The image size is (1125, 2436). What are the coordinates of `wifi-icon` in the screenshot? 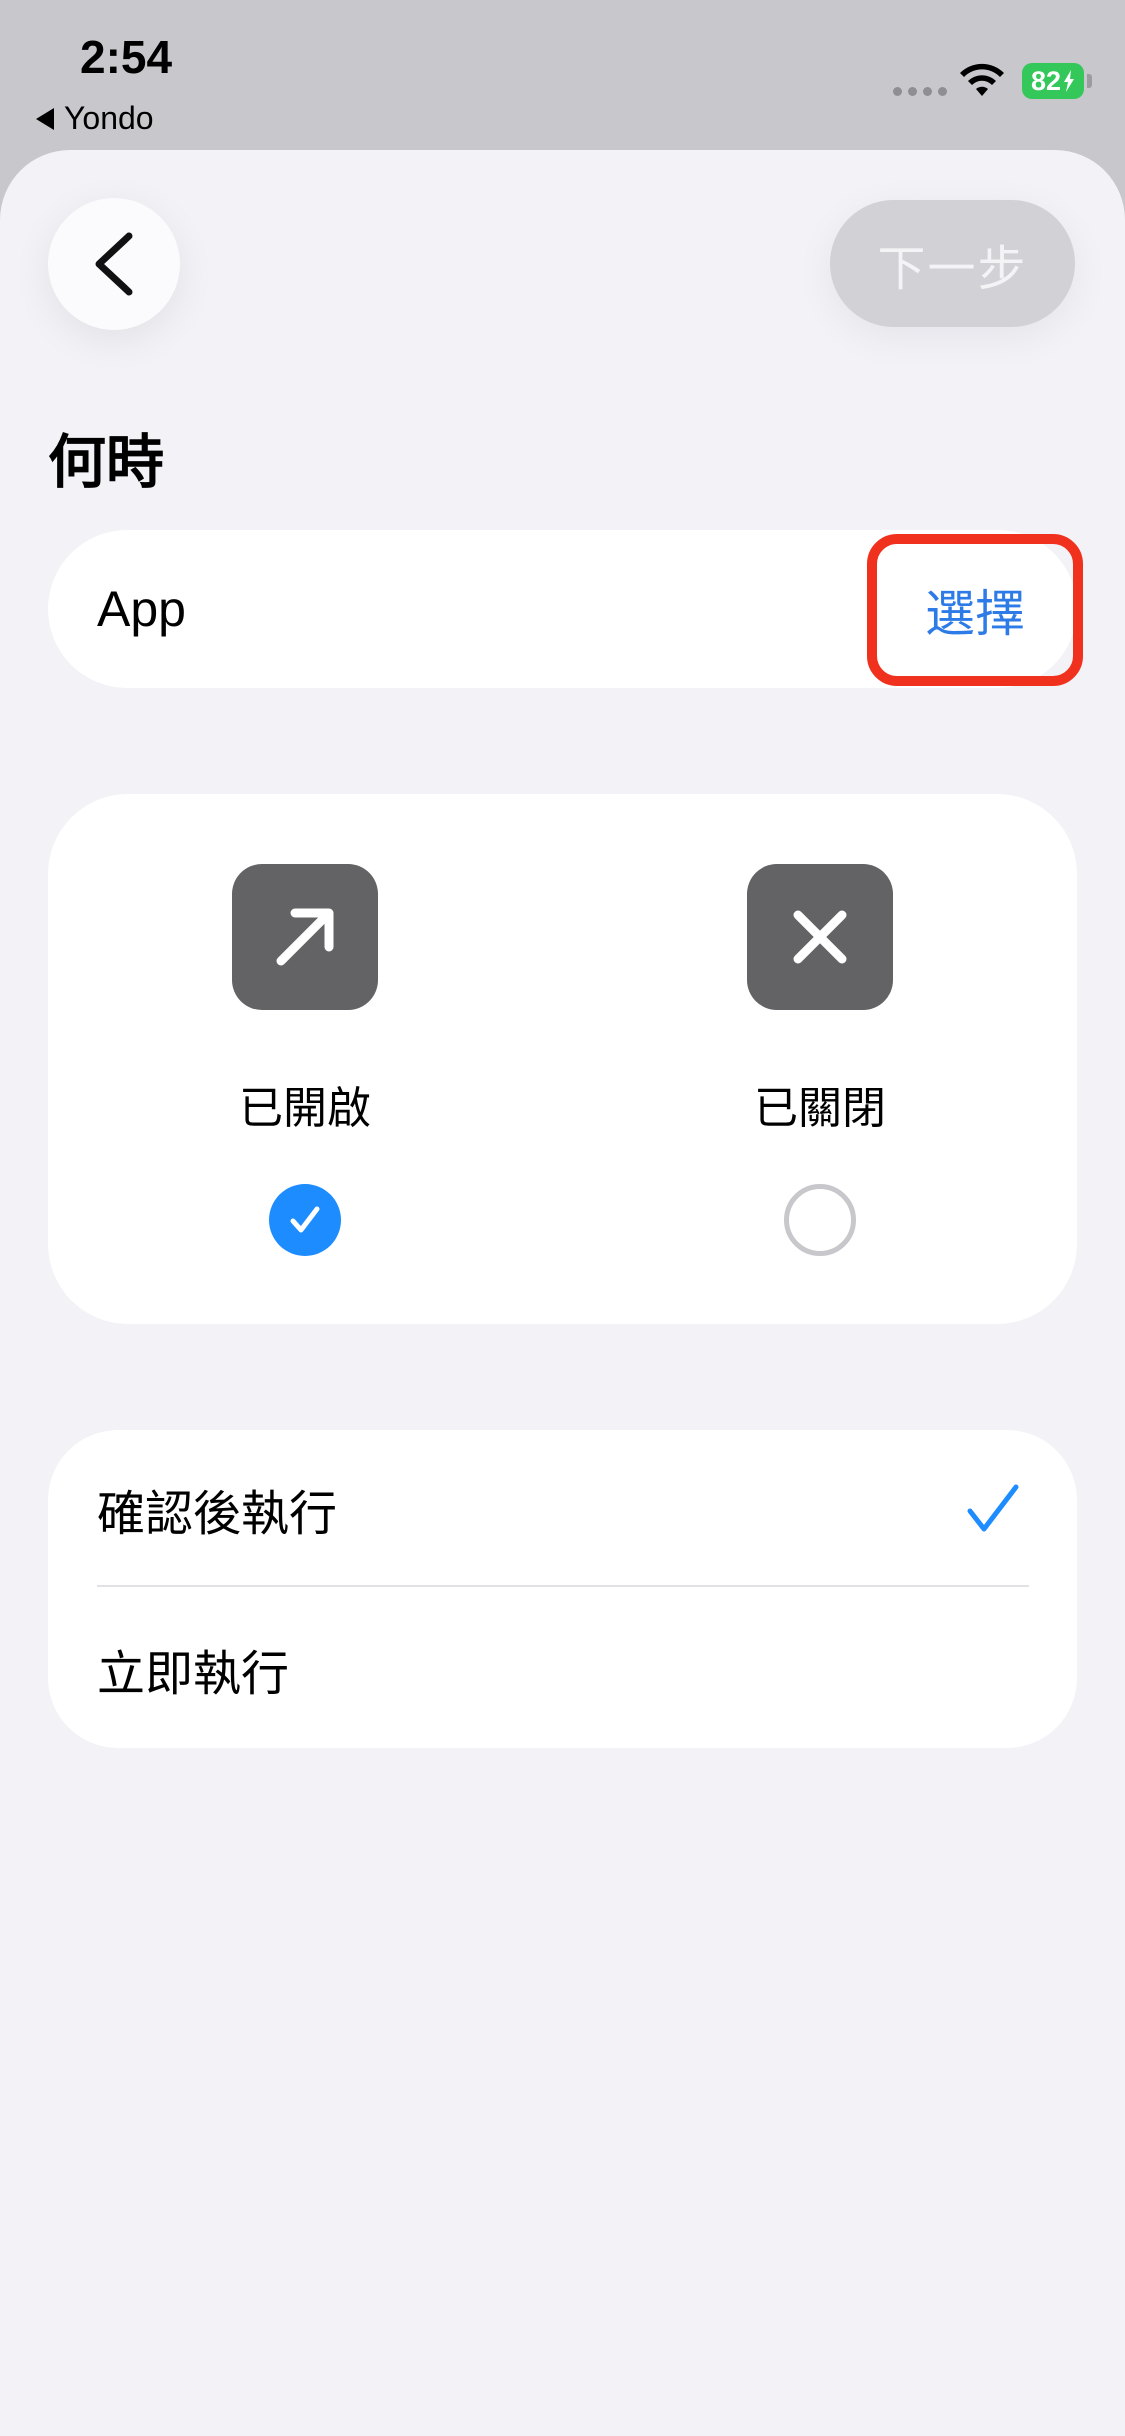 It's located at (982, 79).